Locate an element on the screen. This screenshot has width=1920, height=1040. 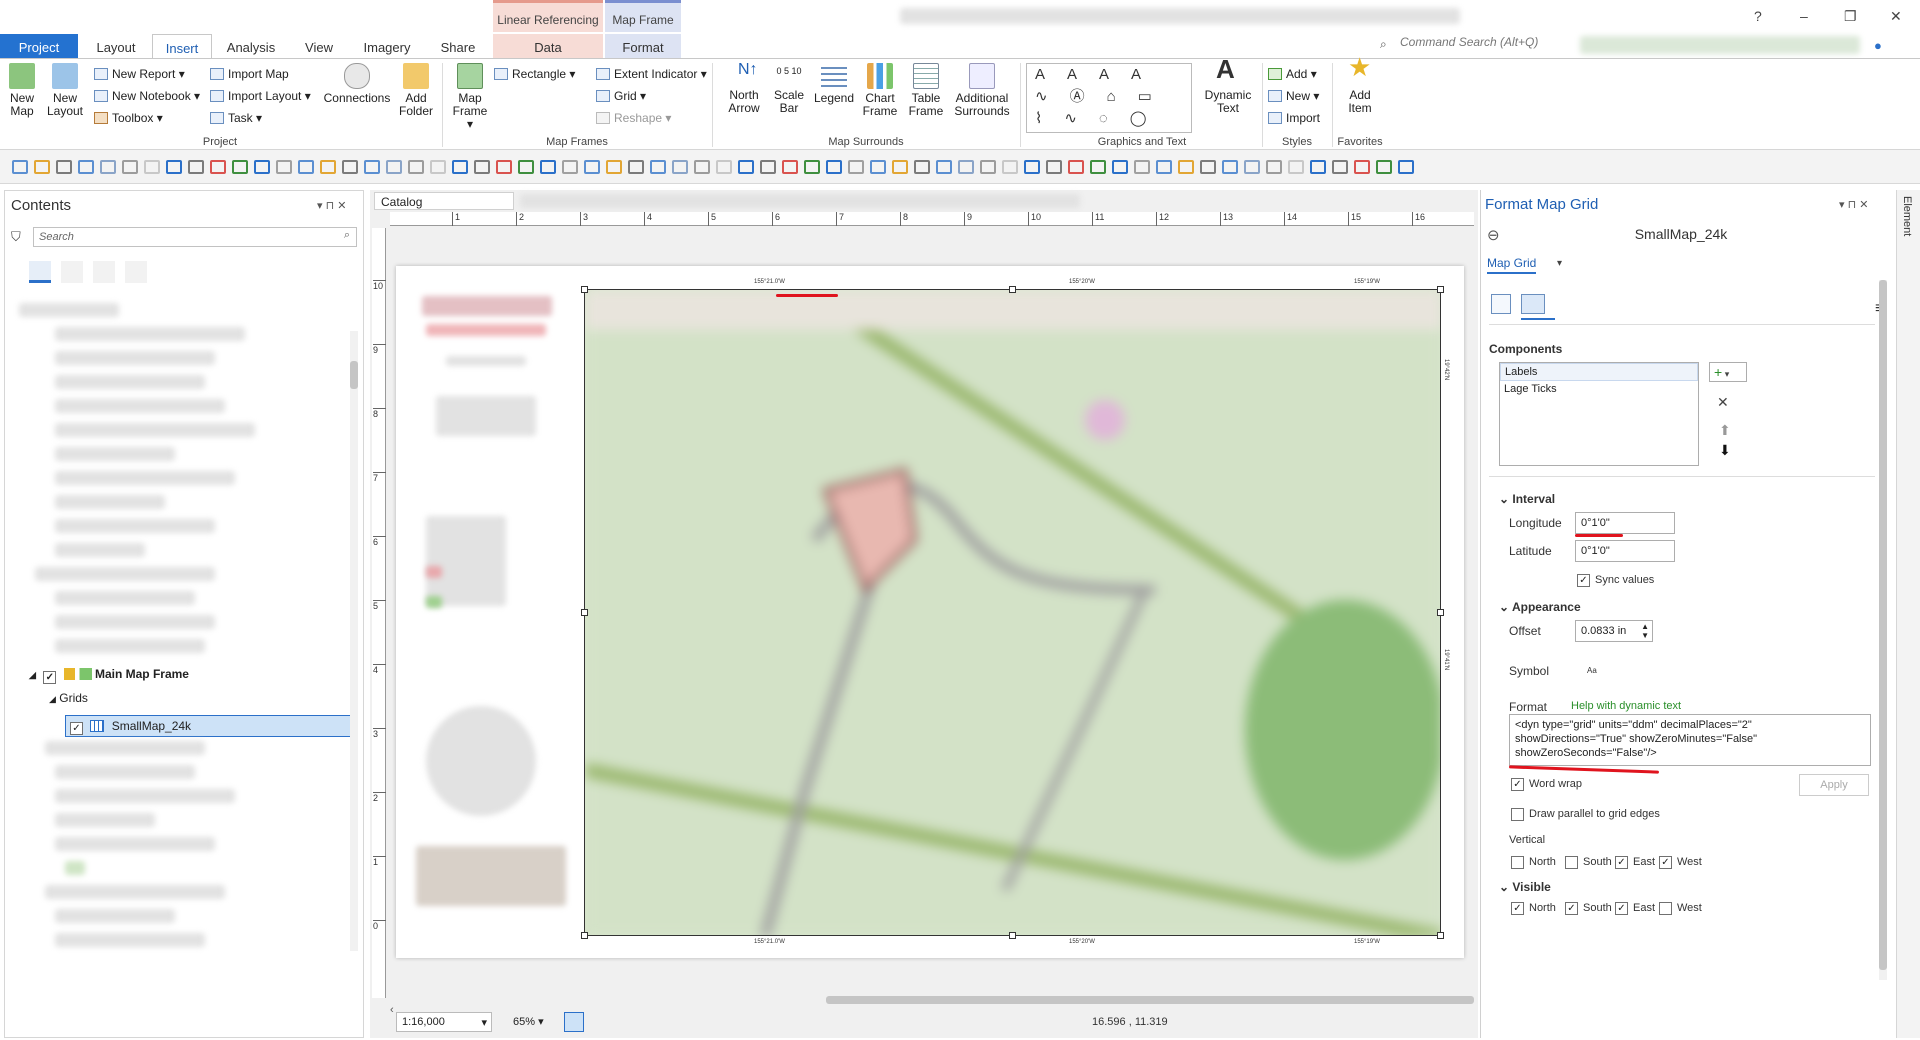
tab-project: Project is located at coordinates (39, 46).